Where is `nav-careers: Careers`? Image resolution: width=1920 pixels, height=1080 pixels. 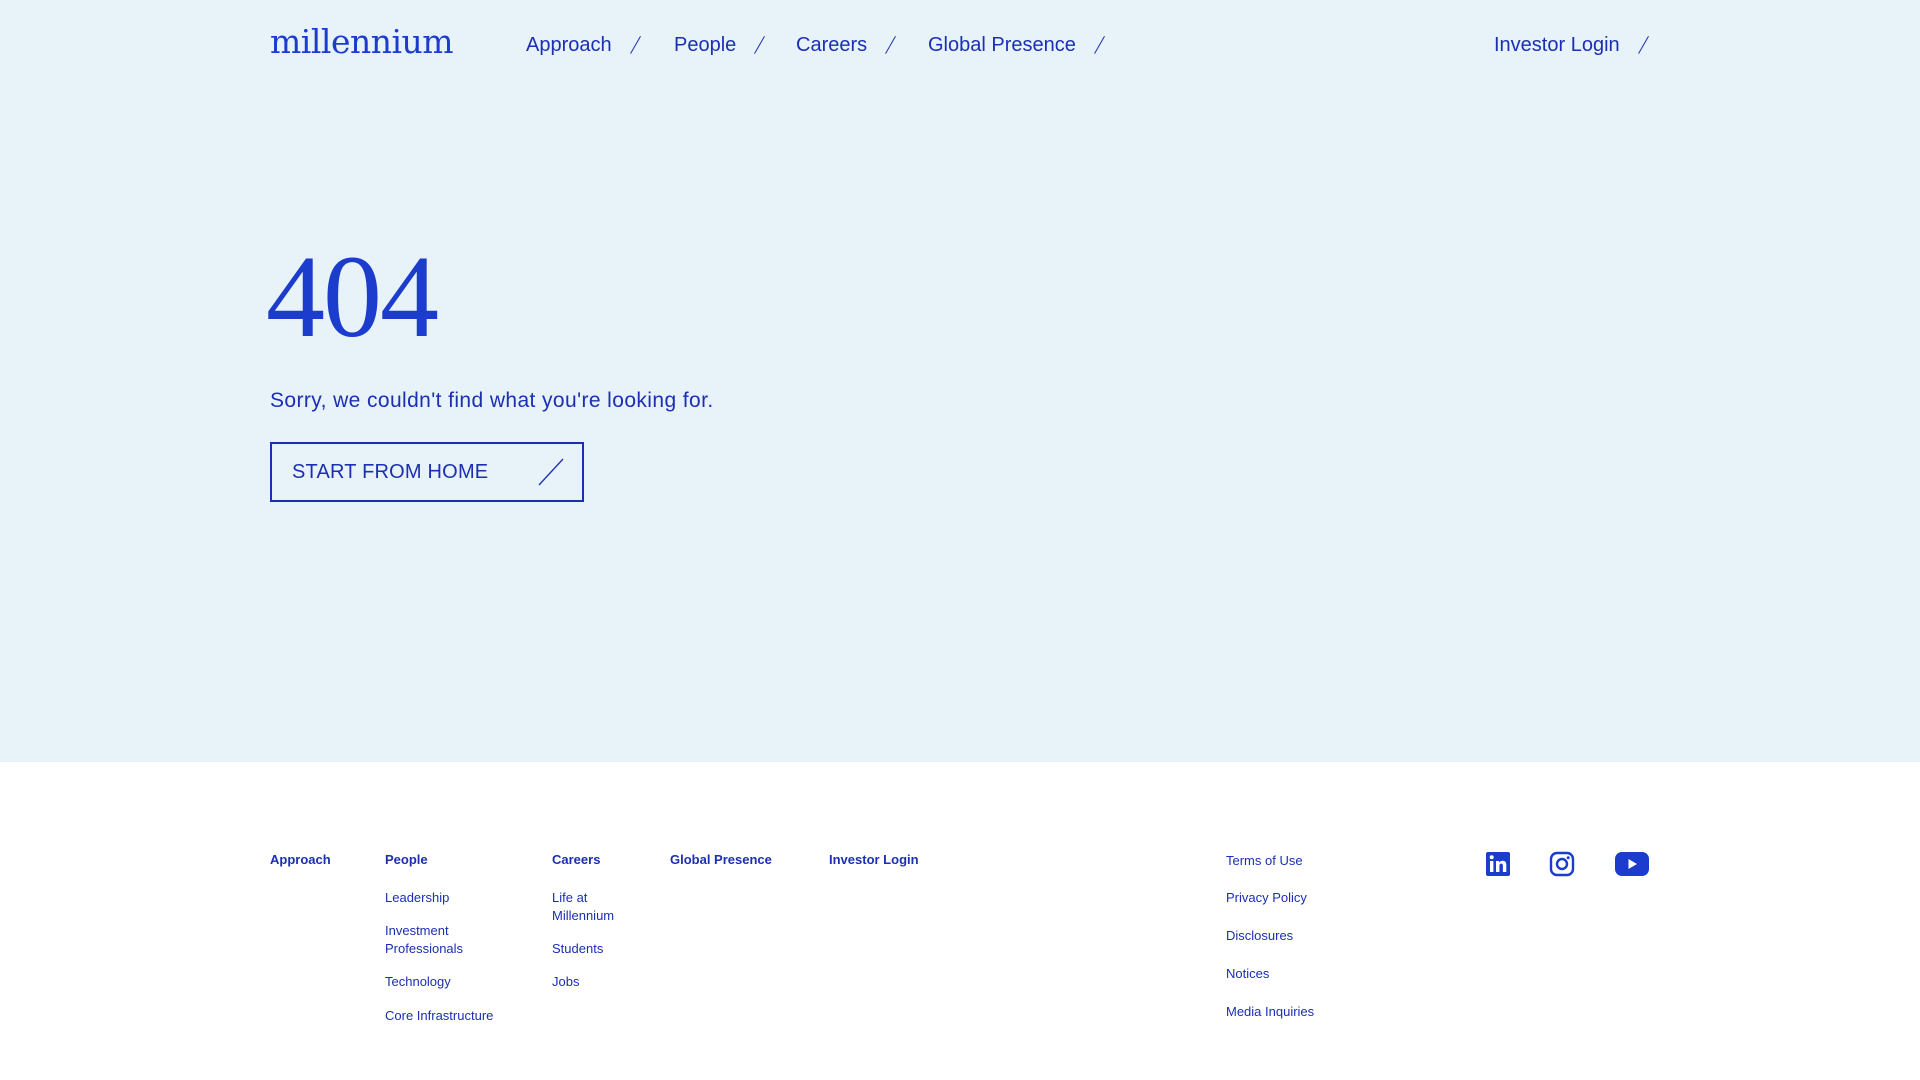 nav-careers: Careers is located at coordinates (846, 45).